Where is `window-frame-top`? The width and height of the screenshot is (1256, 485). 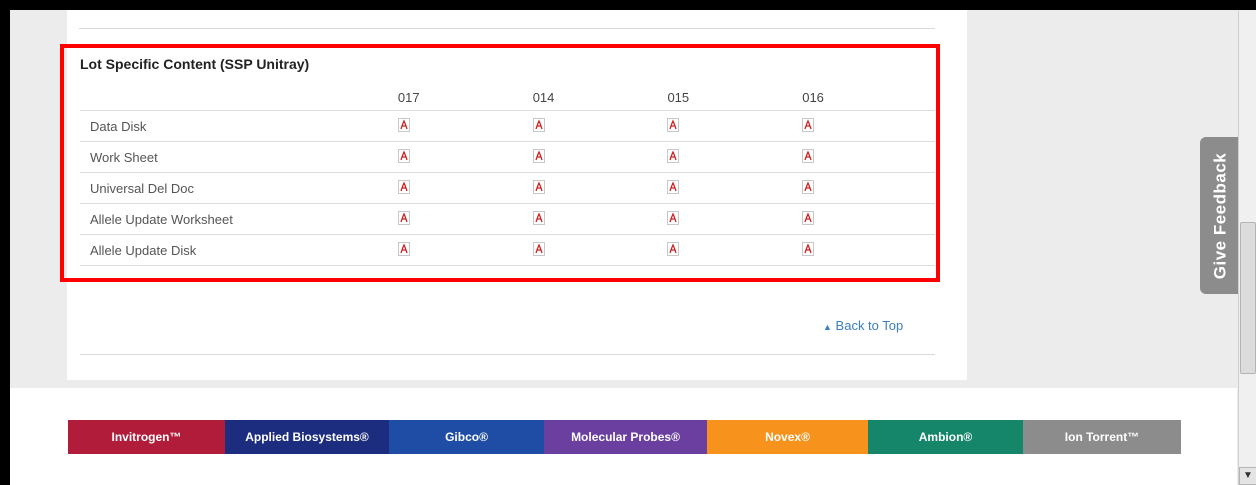
window-frame-top is located at coordinates (628, 5).